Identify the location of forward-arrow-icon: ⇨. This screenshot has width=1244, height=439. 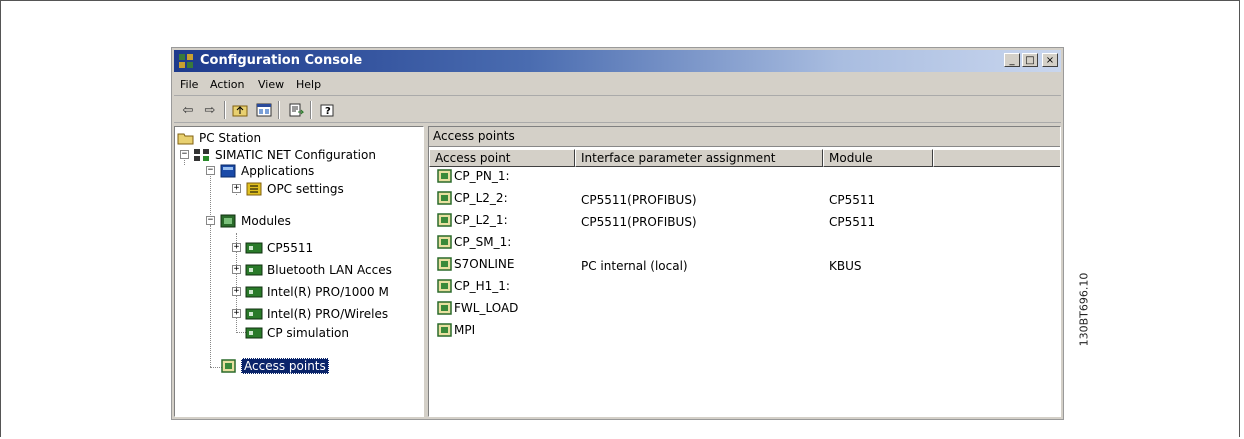
(210, 110).